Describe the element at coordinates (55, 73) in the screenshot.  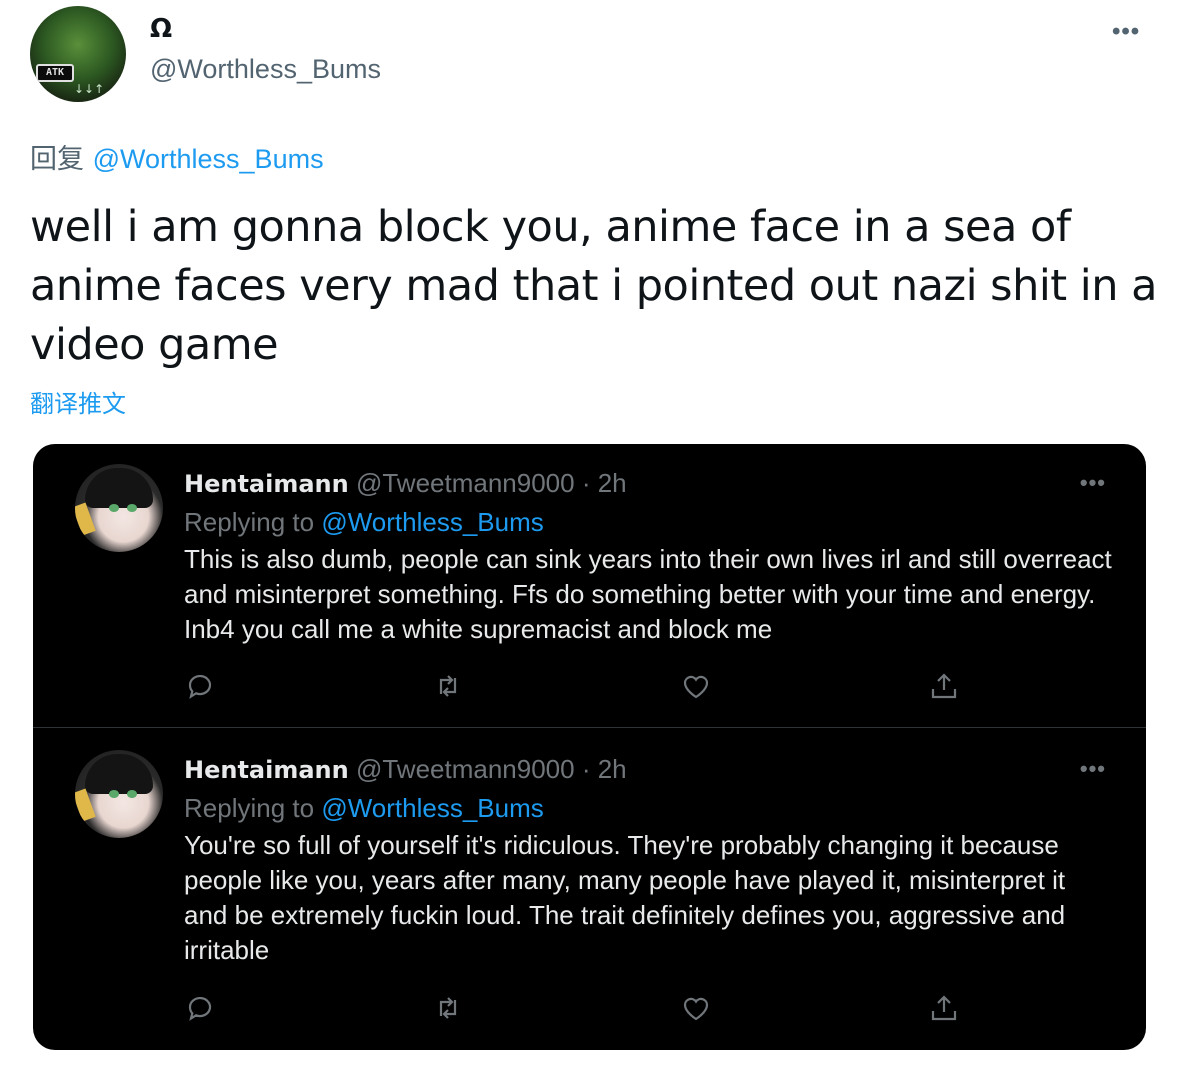
I see `avatar-badge: ATK` at that location.